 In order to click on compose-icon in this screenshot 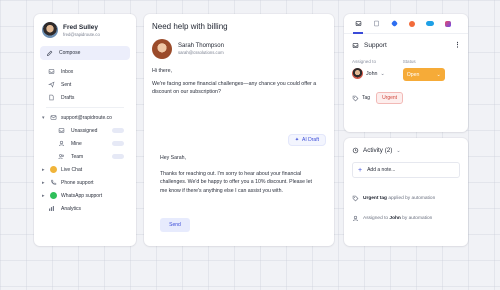, I will do `click(49, 53)`.